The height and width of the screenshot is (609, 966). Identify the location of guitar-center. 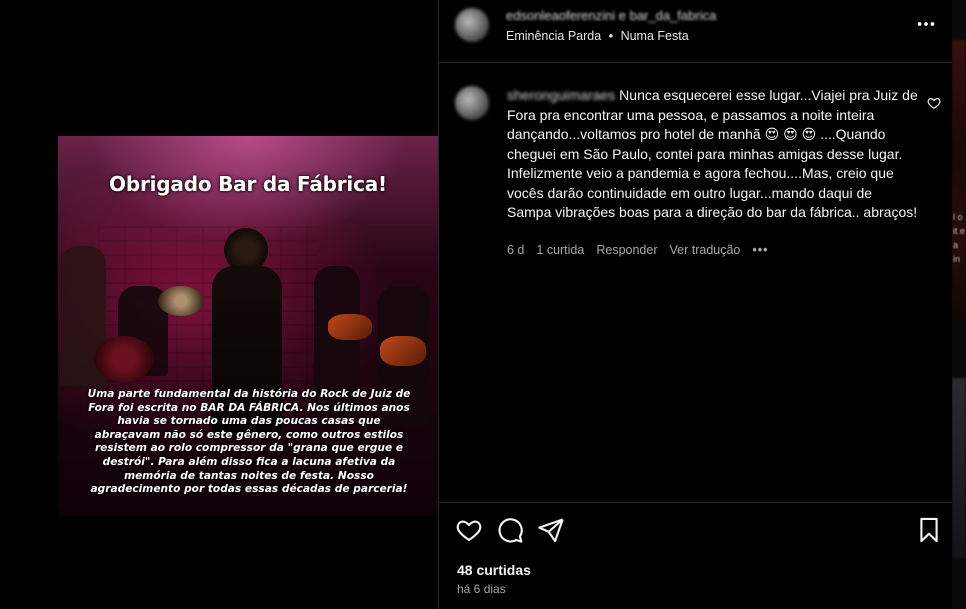
(350, 327).